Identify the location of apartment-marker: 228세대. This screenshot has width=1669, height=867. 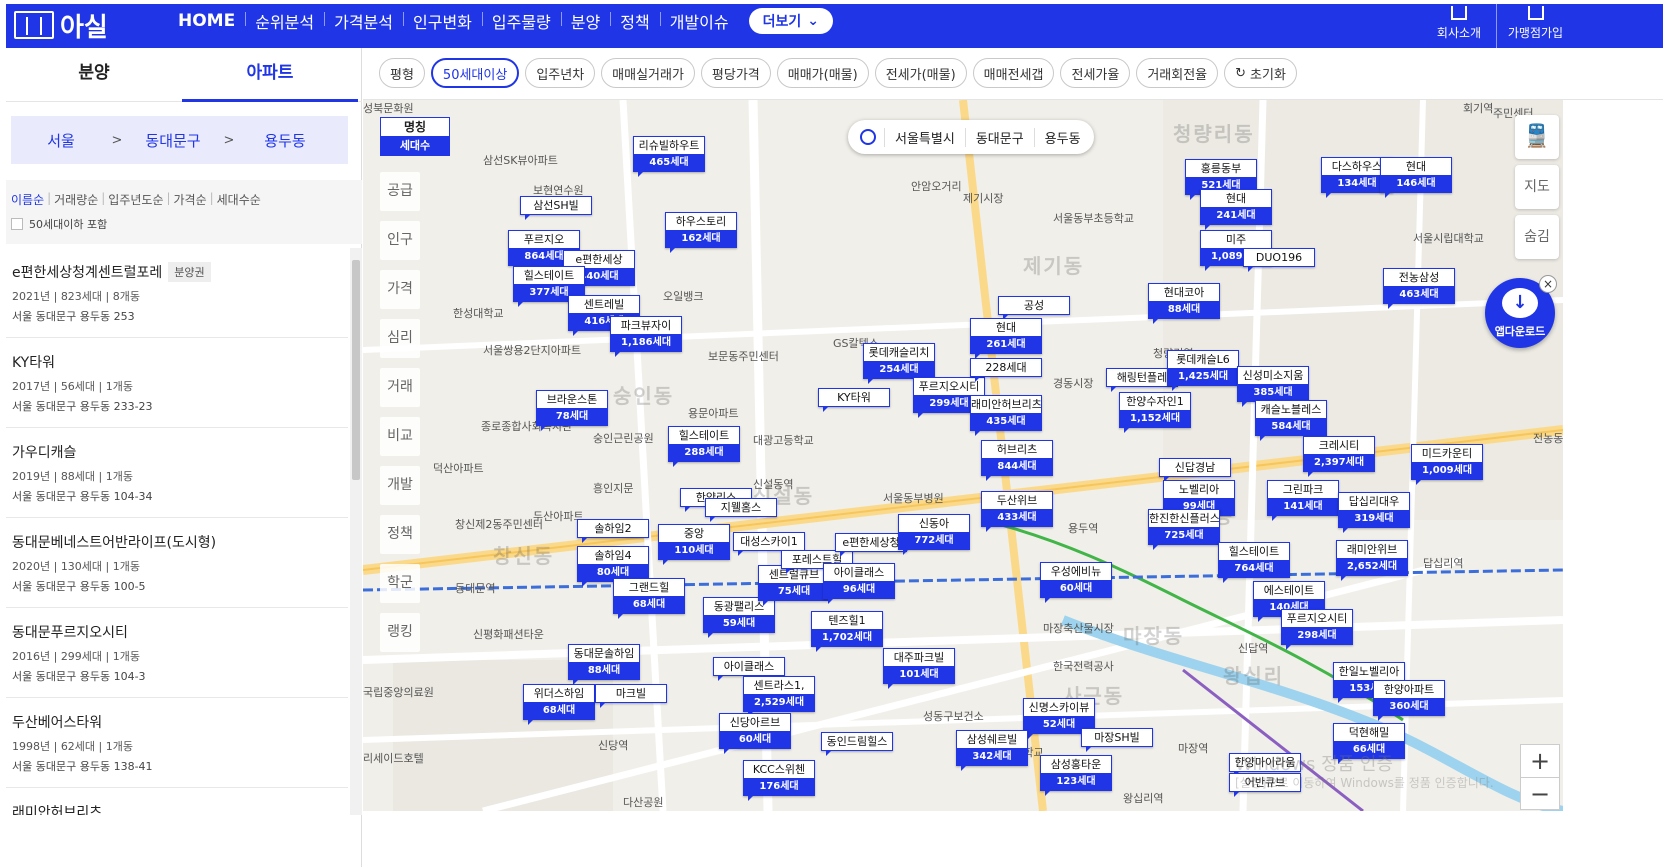
(1006, 370).